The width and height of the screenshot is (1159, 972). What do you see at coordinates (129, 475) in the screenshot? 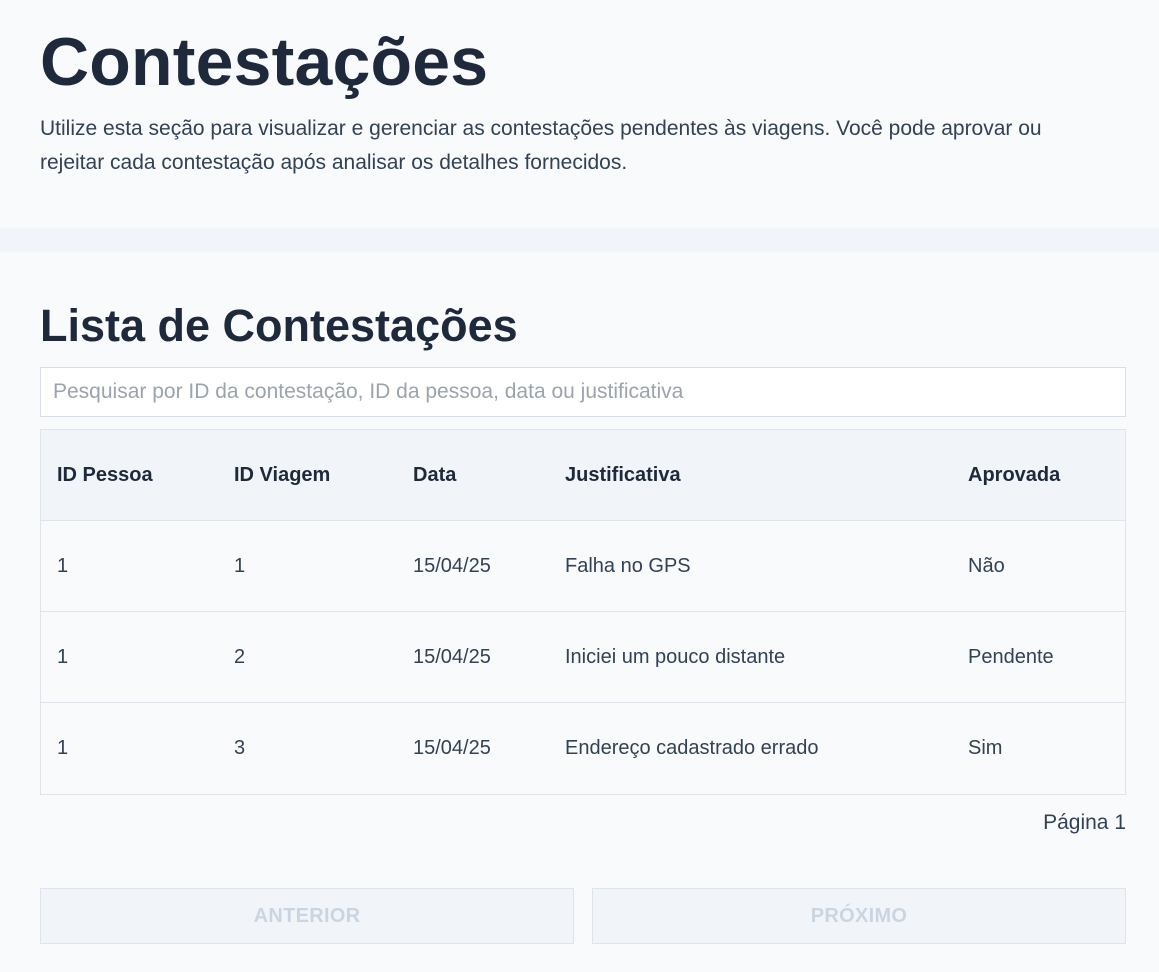
I see `column-header-id-pessoa: ID Pessoa` at bounding box center [129, 475].